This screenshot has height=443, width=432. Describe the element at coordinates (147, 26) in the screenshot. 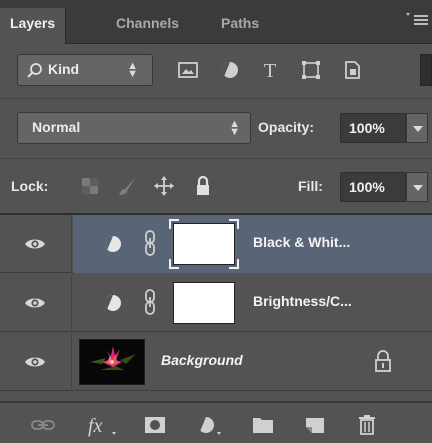

I see `tab-channels: Channels` at that location.